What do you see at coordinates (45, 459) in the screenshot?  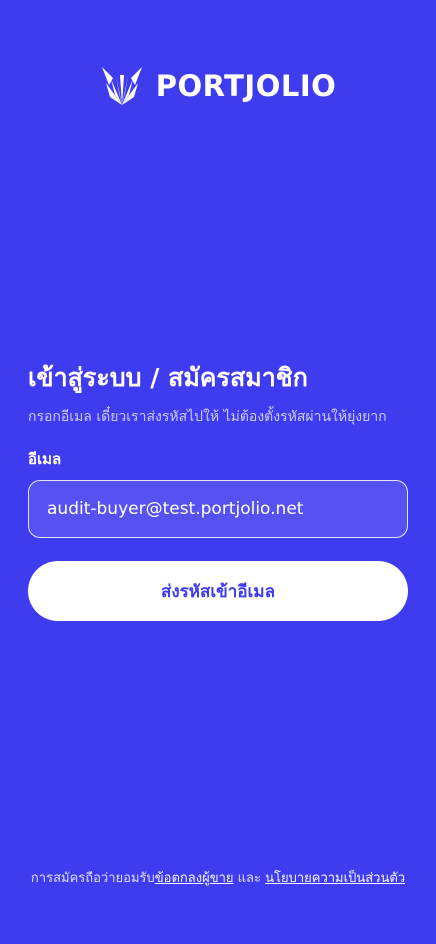 I see `email-label: อีเมล` at bounding box center [45, 459].